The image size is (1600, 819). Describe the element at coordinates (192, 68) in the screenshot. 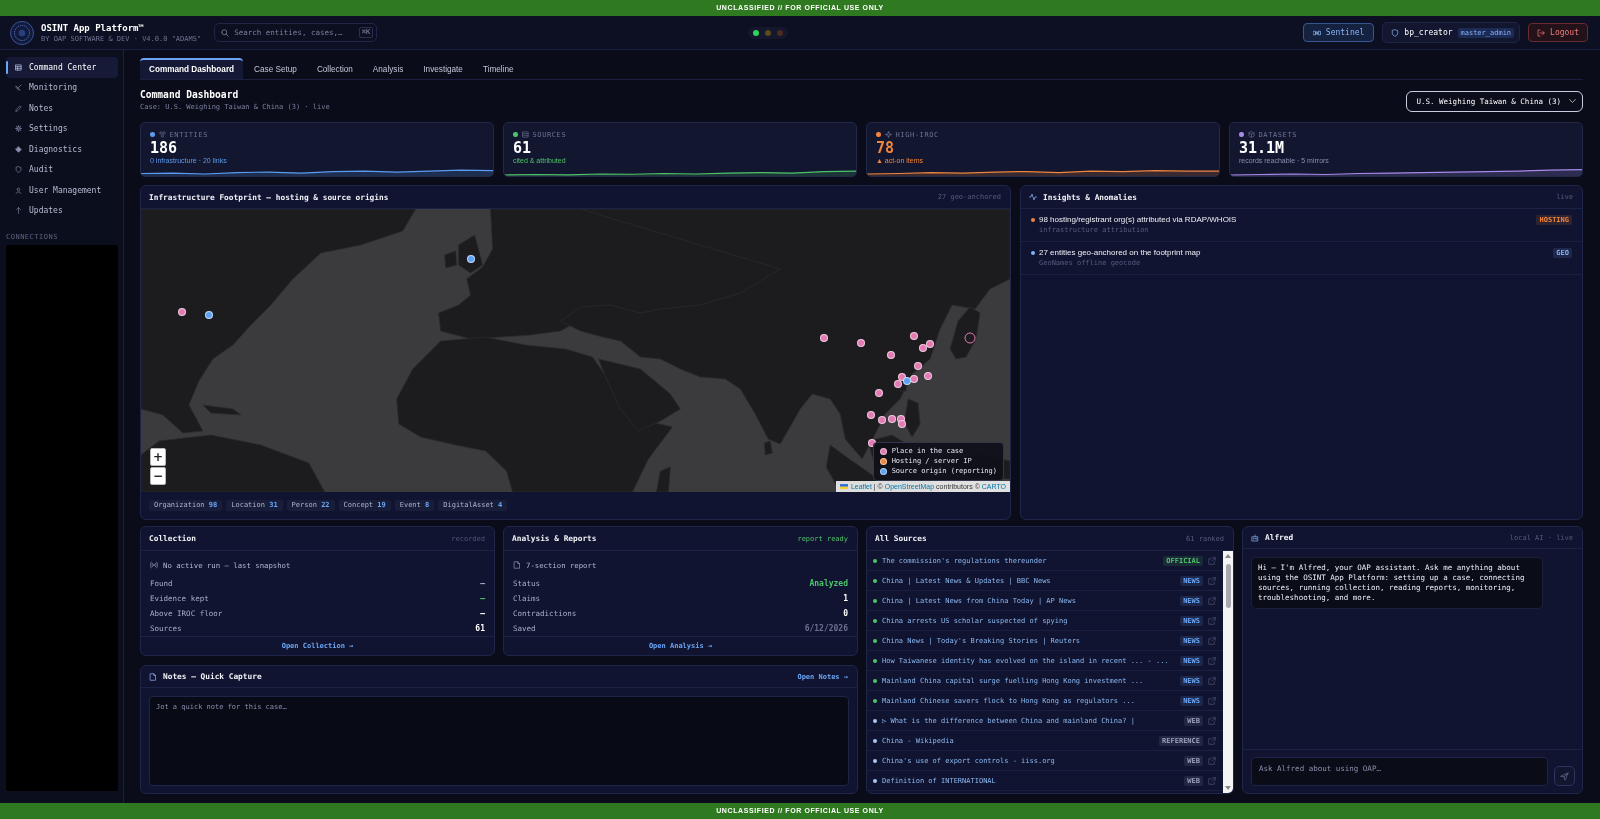

I see `tab: Command Dashboard` at that location.